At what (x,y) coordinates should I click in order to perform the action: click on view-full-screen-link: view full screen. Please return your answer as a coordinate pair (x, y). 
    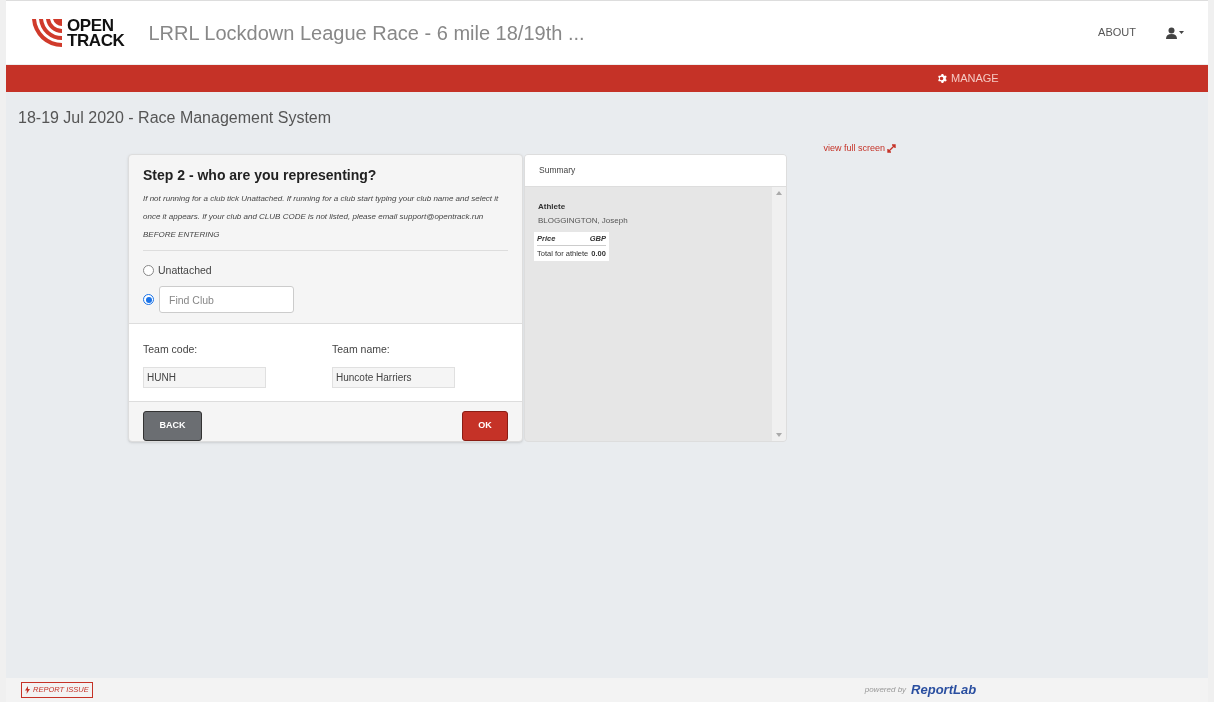
    Looking at the image, I should click on (859, 149).